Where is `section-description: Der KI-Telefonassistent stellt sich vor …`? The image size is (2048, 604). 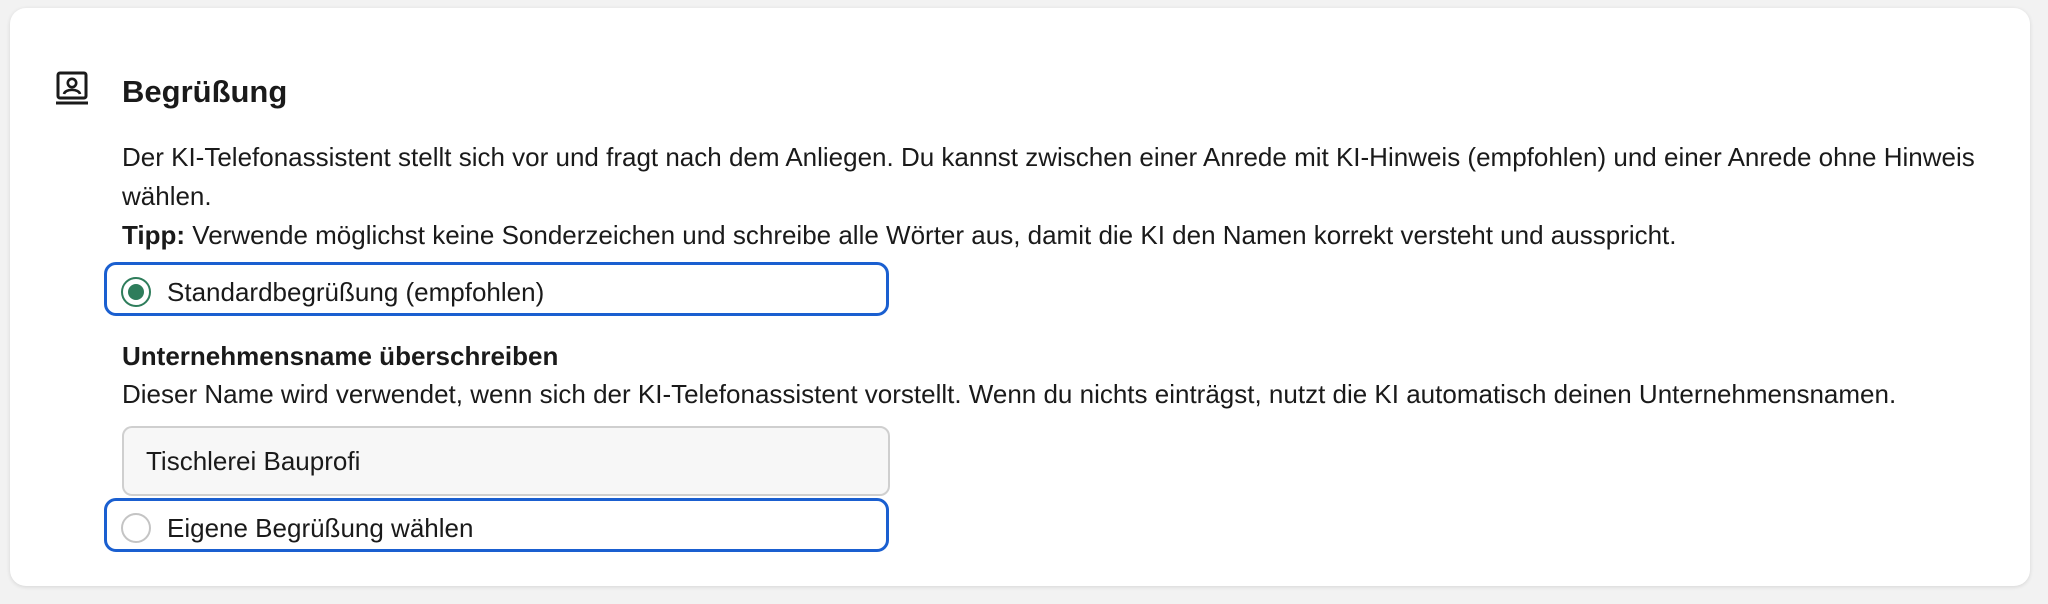
section-description: Der KI-Telefonassistent stellt sich vor … is located at coordinates (1048, 176).